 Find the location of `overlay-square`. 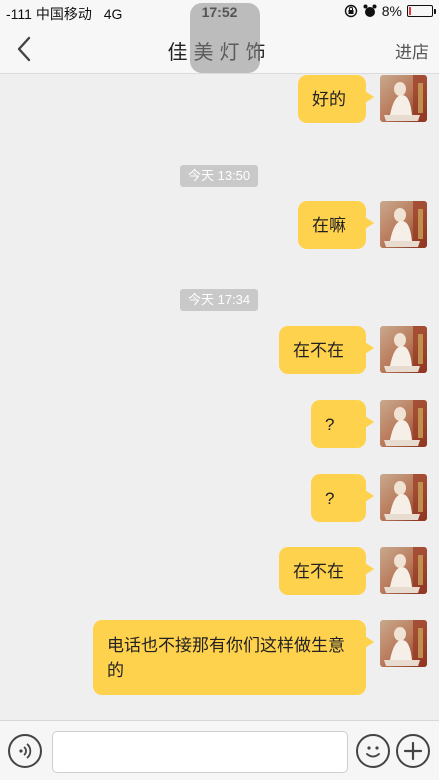

overlay-square is located at coordinates (225, 38).